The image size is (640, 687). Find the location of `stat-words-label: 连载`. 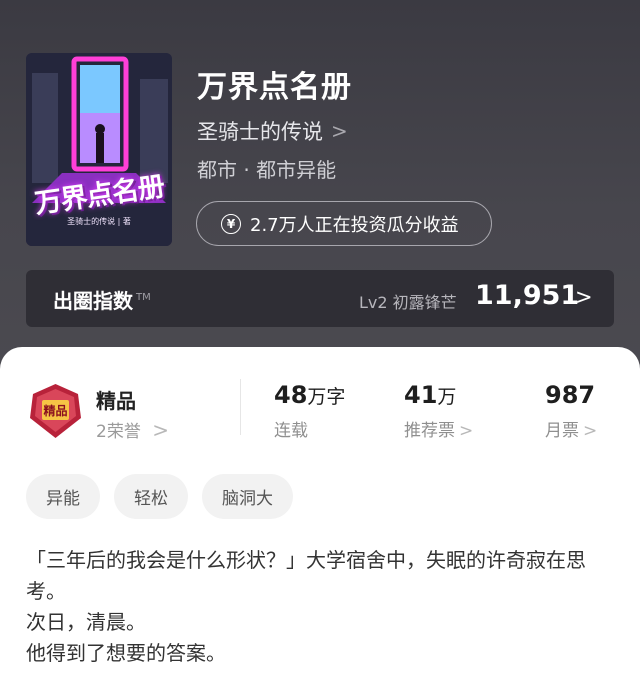

stat-words-label: 连载 is located at coordinates (291, 431).